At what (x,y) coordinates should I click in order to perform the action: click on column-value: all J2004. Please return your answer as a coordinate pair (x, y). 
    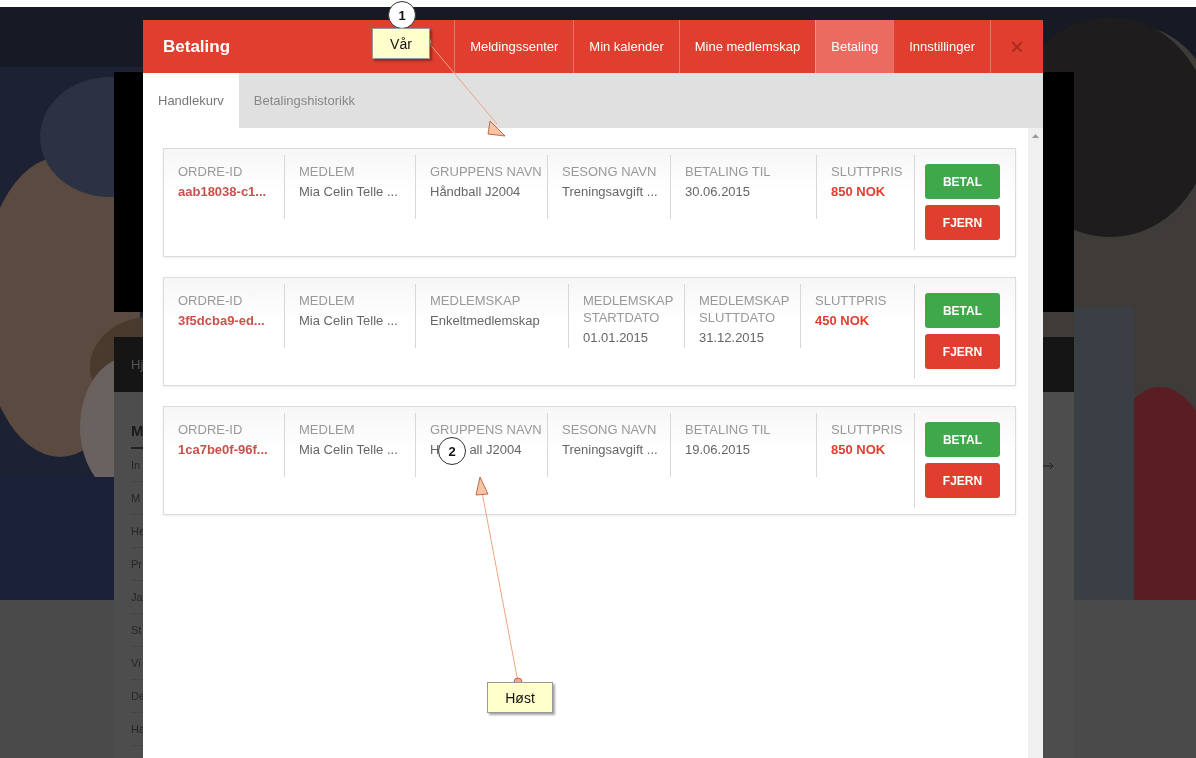
    Looking at the image, I should click on (495, 449).